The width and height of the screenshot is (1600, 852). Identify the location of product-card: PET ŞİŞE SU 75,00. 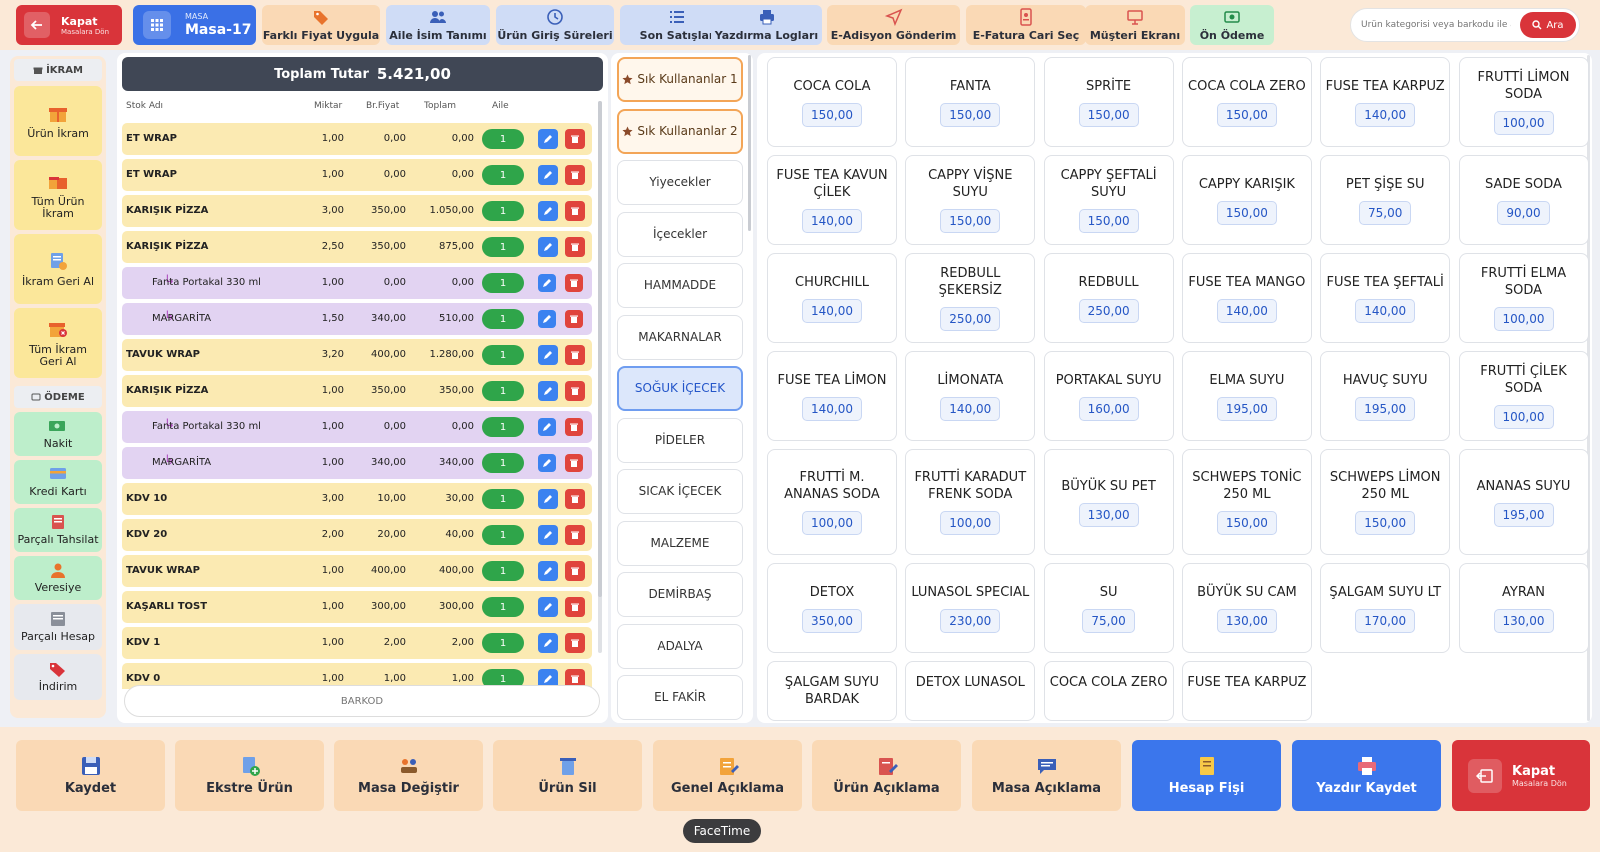
(1385, 200).